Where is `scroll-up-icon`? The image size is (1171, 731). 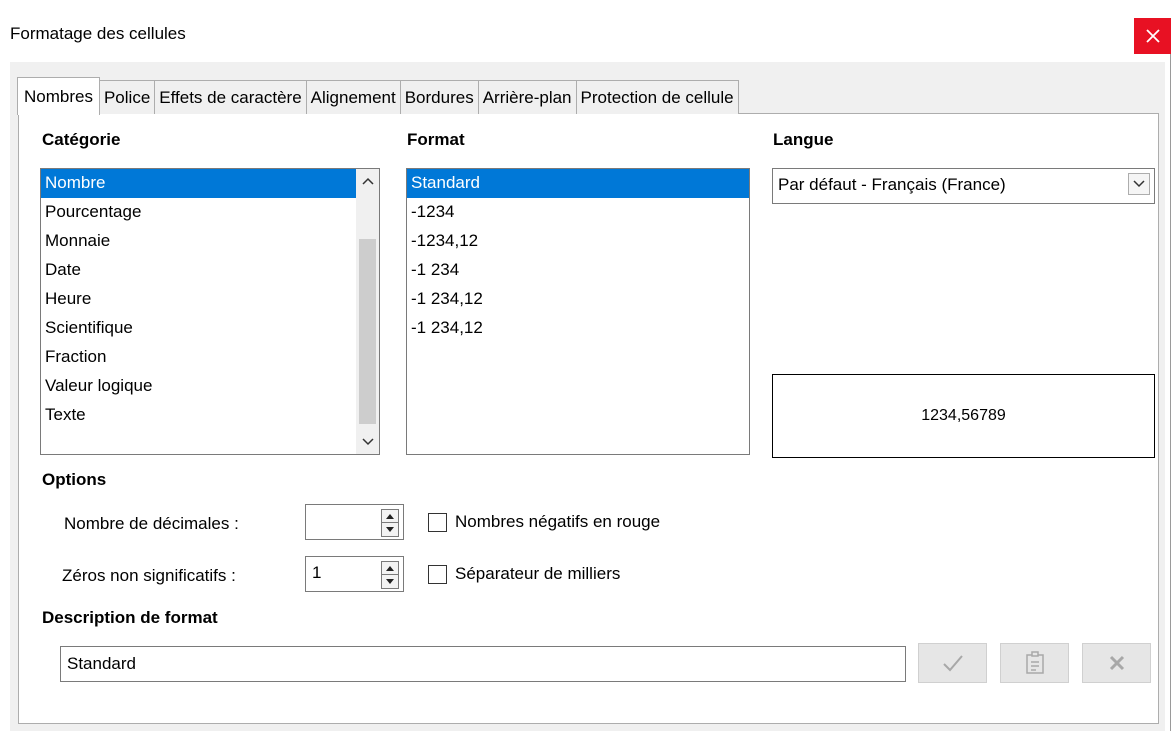 scroll-up-icon is located at coordinates (367, 181).